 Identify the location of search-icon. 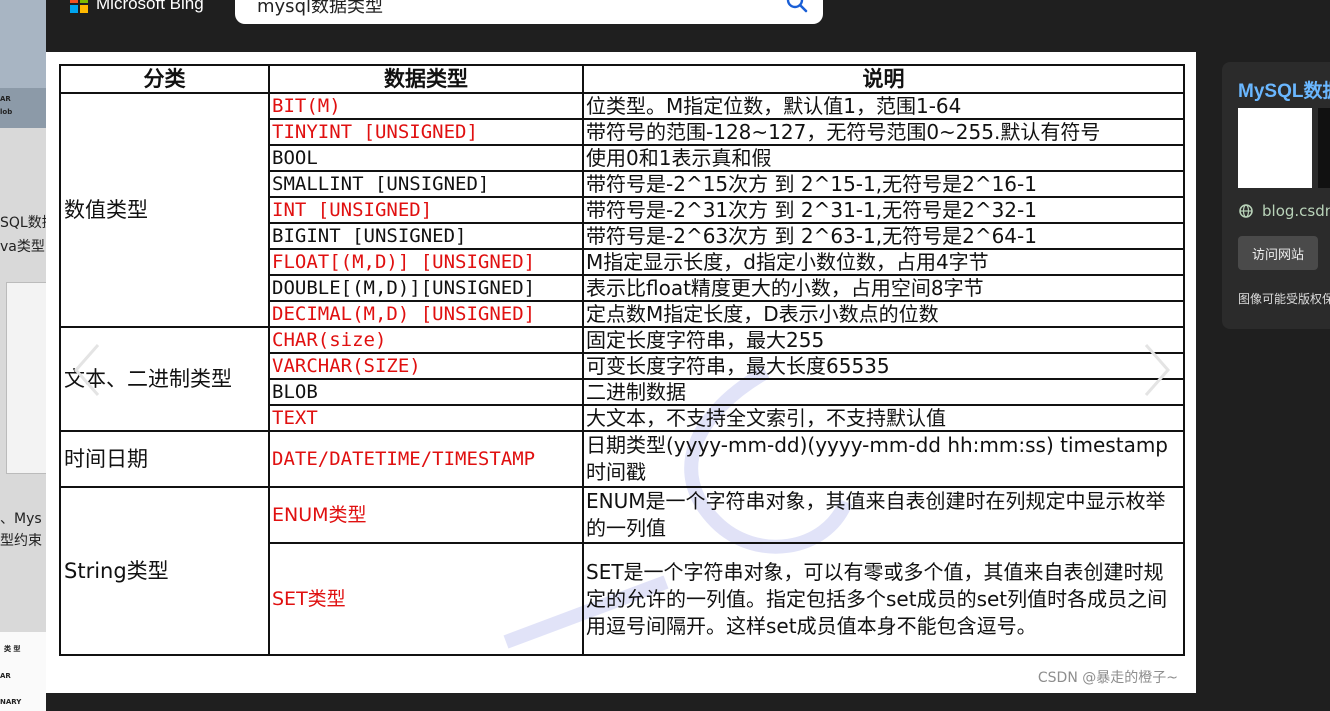
(797, 7).